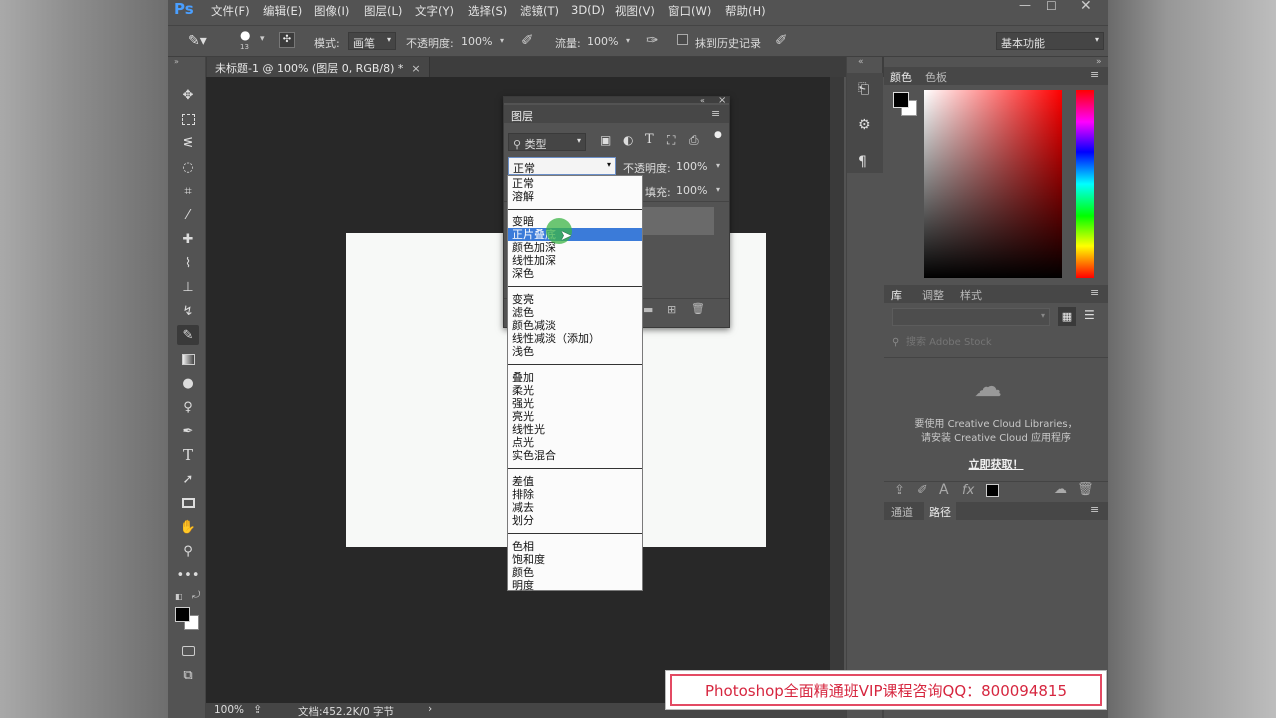  What do you see at coordinates (1099, 62) in the screenshot?
I see `panels-collapse-icon: »` at bounding box center [1099, 62].